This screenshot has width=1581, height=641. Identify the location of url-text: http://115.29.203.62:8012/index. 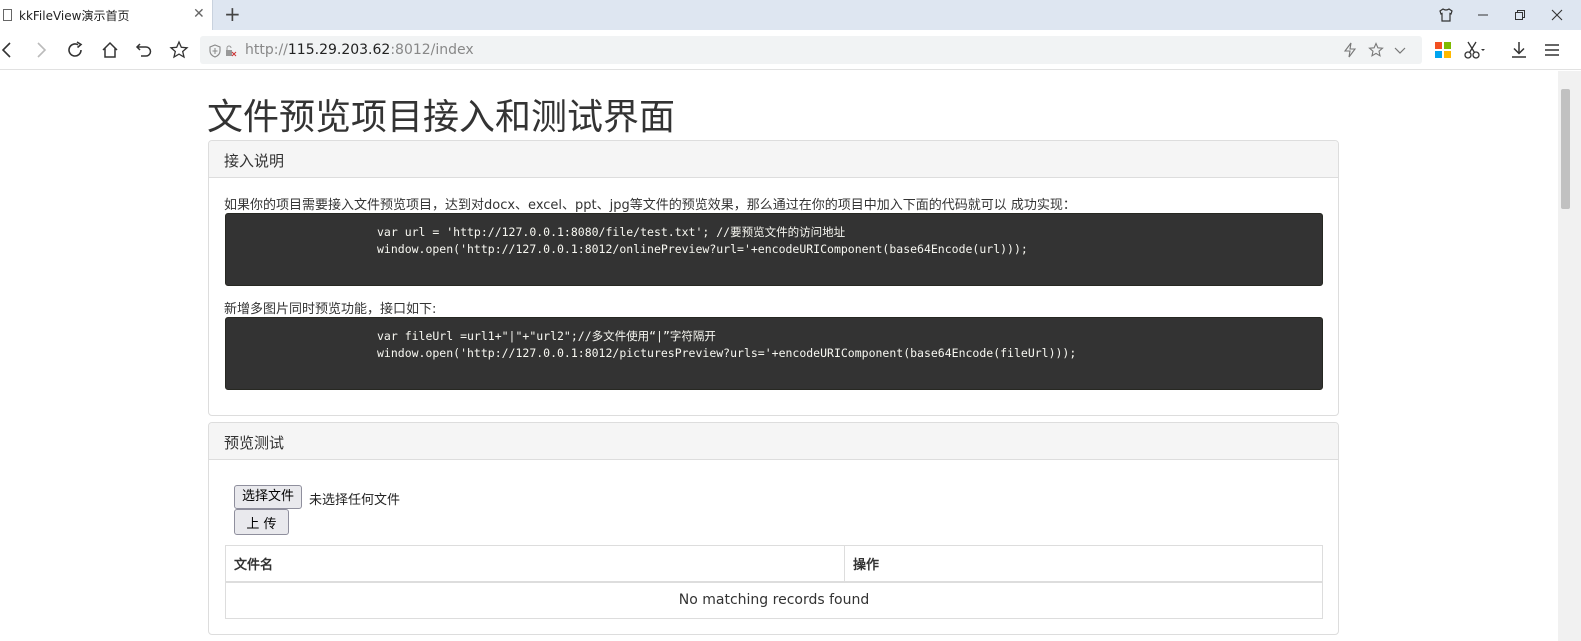
(359, 50).